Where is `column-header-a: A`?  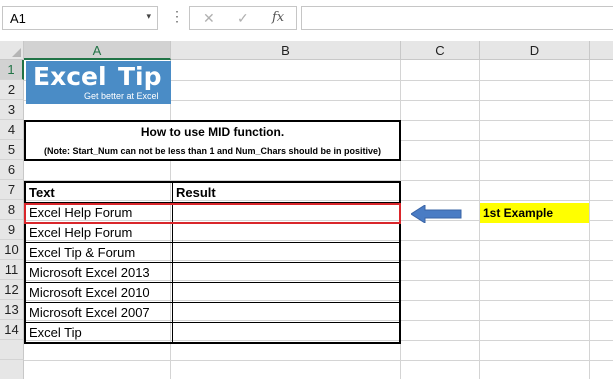 column-header-a: A is located at coordinates (97, 50).